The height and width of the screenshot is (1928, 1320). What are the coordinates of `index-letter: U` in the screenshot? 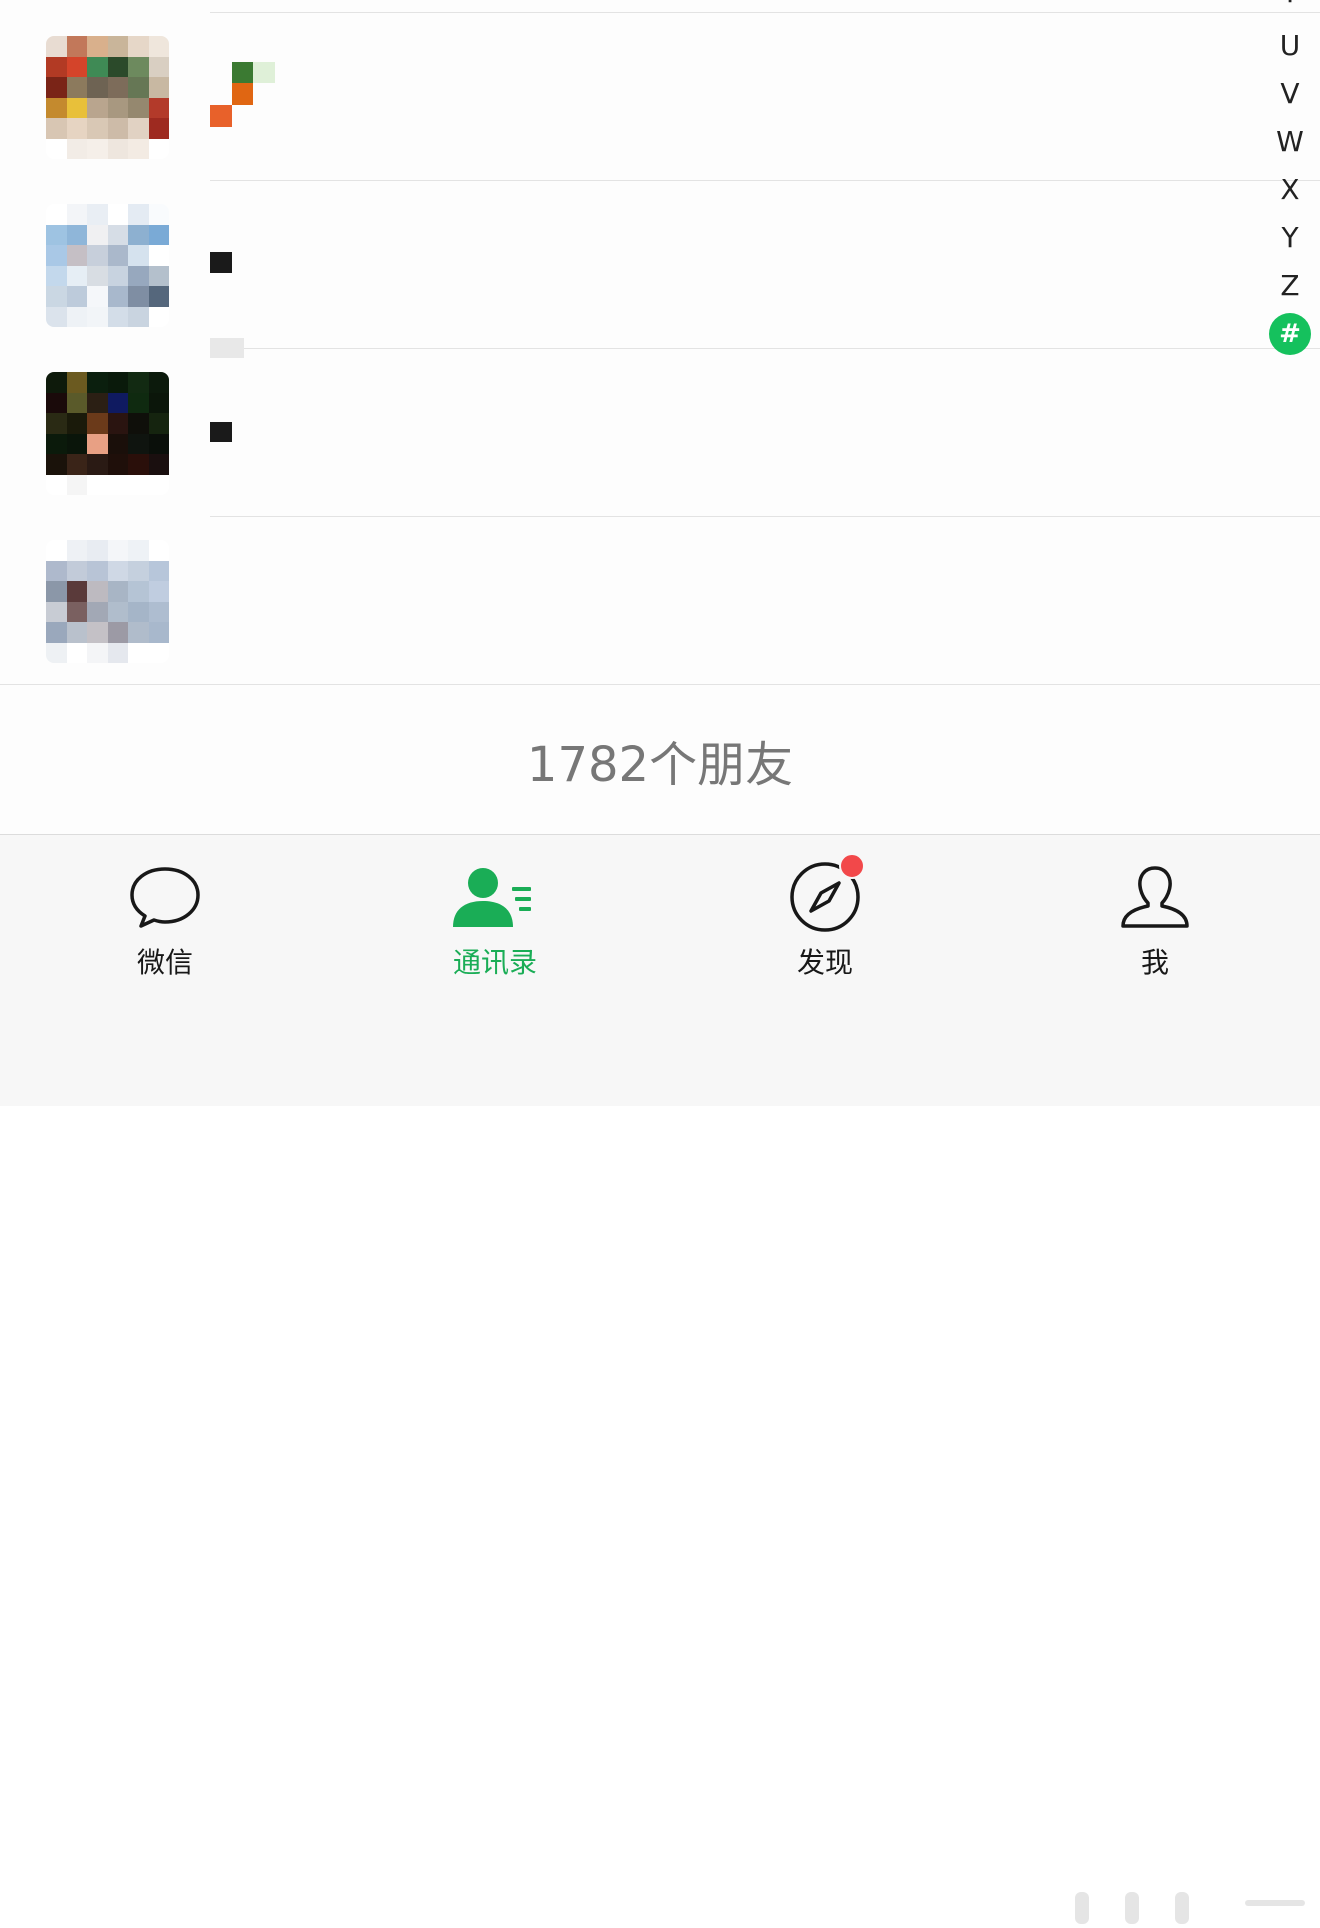 It's located at (1290, 46).